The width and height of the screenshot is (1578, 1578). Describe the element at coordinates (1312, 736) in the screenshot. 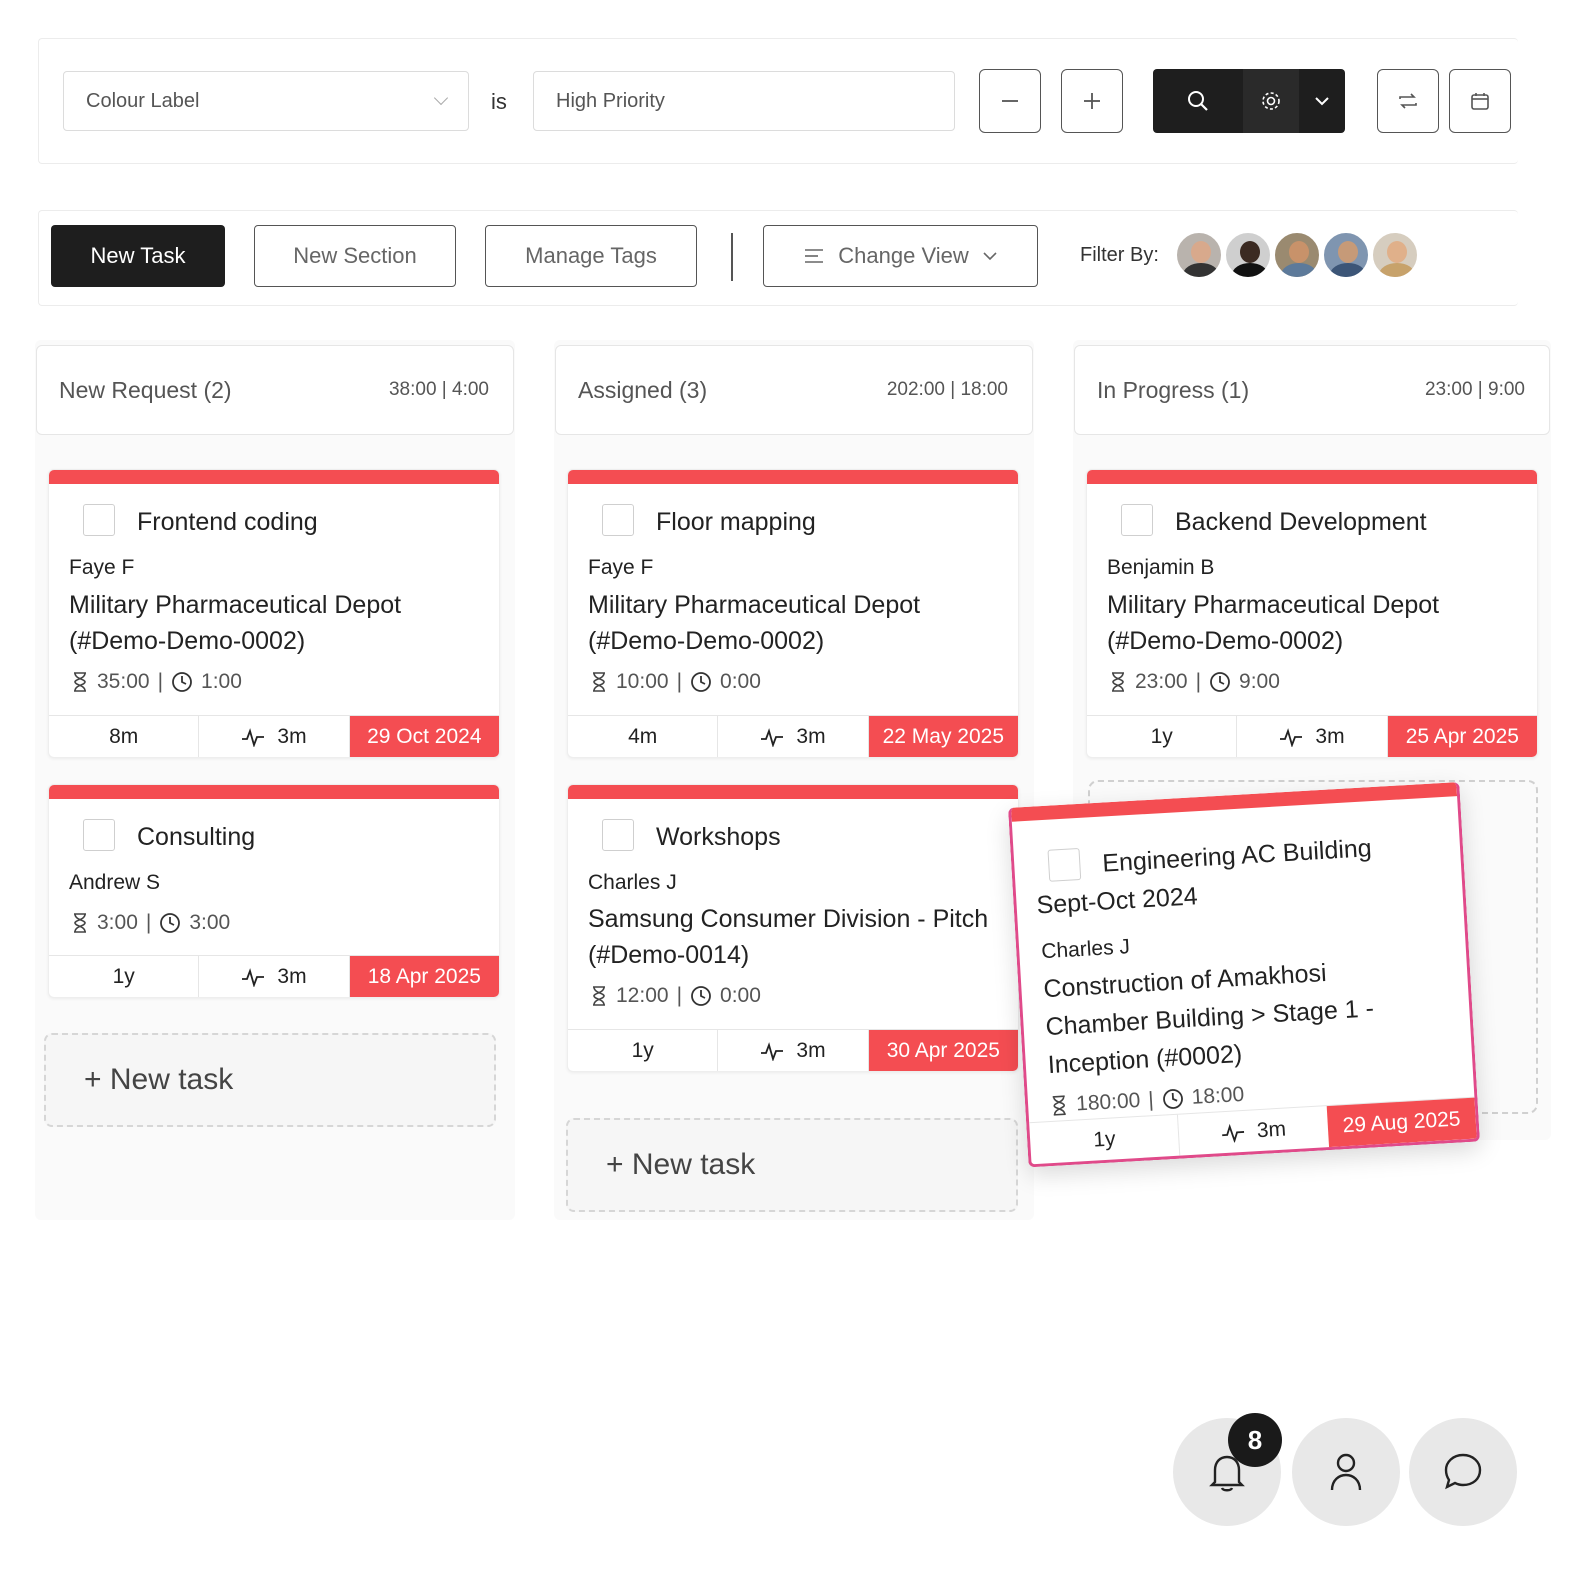

I see `task-footer: 1y 3m 25 Apr 2025` at that location.